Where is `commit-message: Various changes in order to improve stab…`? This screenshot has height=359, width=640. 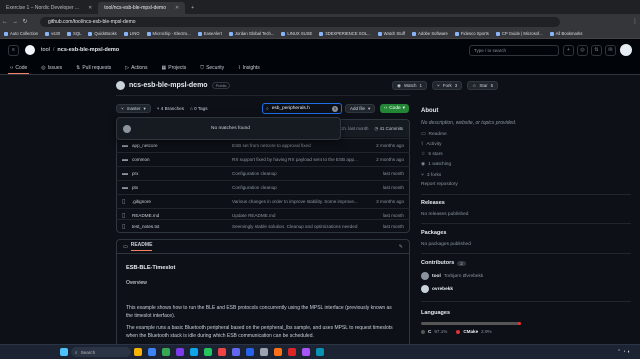
commit-message: Various changes in order to improve stab… is located at coordinates (295, 201).